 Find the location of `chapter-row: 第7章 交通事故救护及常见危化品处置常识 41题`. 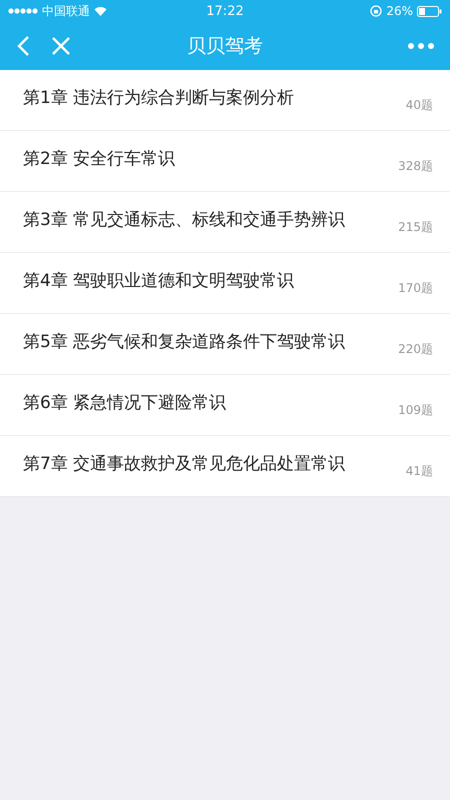

chapter-row: 第7章 交通事故救护及常见危化品处置常识 41题 is located at coordinates (225, 466).